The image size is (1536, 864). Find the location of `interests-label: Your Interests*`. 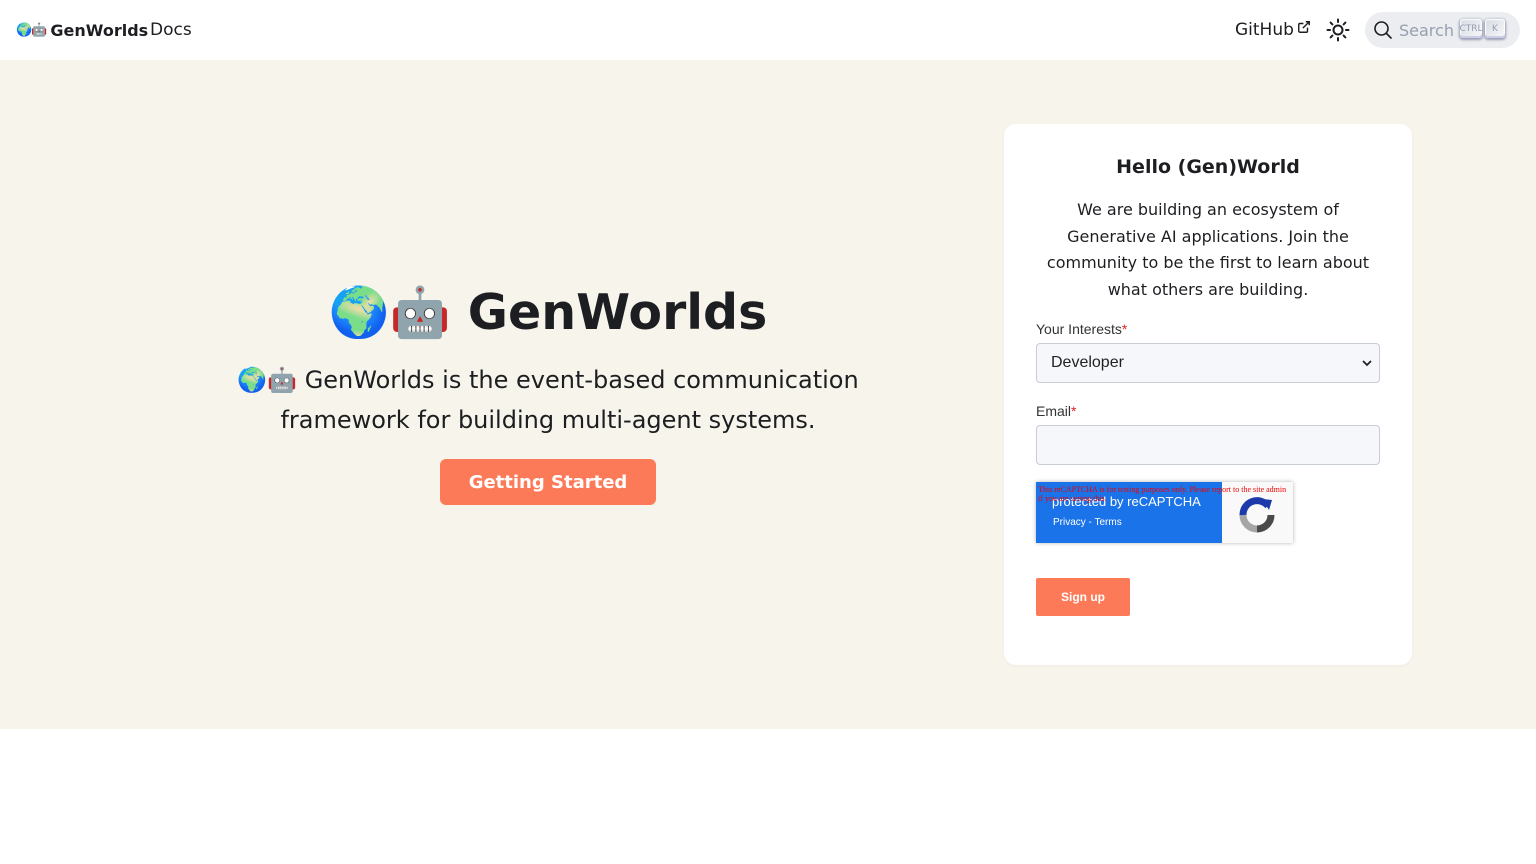

interests-label: Your Interests* is located at coordinates (1081, 329).